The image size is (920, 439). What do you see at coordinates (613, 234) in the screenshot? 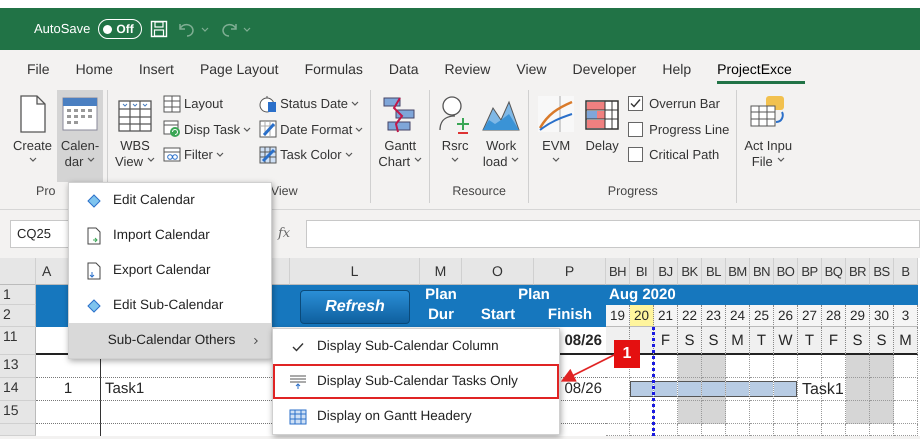
I see `formula-input` at bounding box center [613, 234].